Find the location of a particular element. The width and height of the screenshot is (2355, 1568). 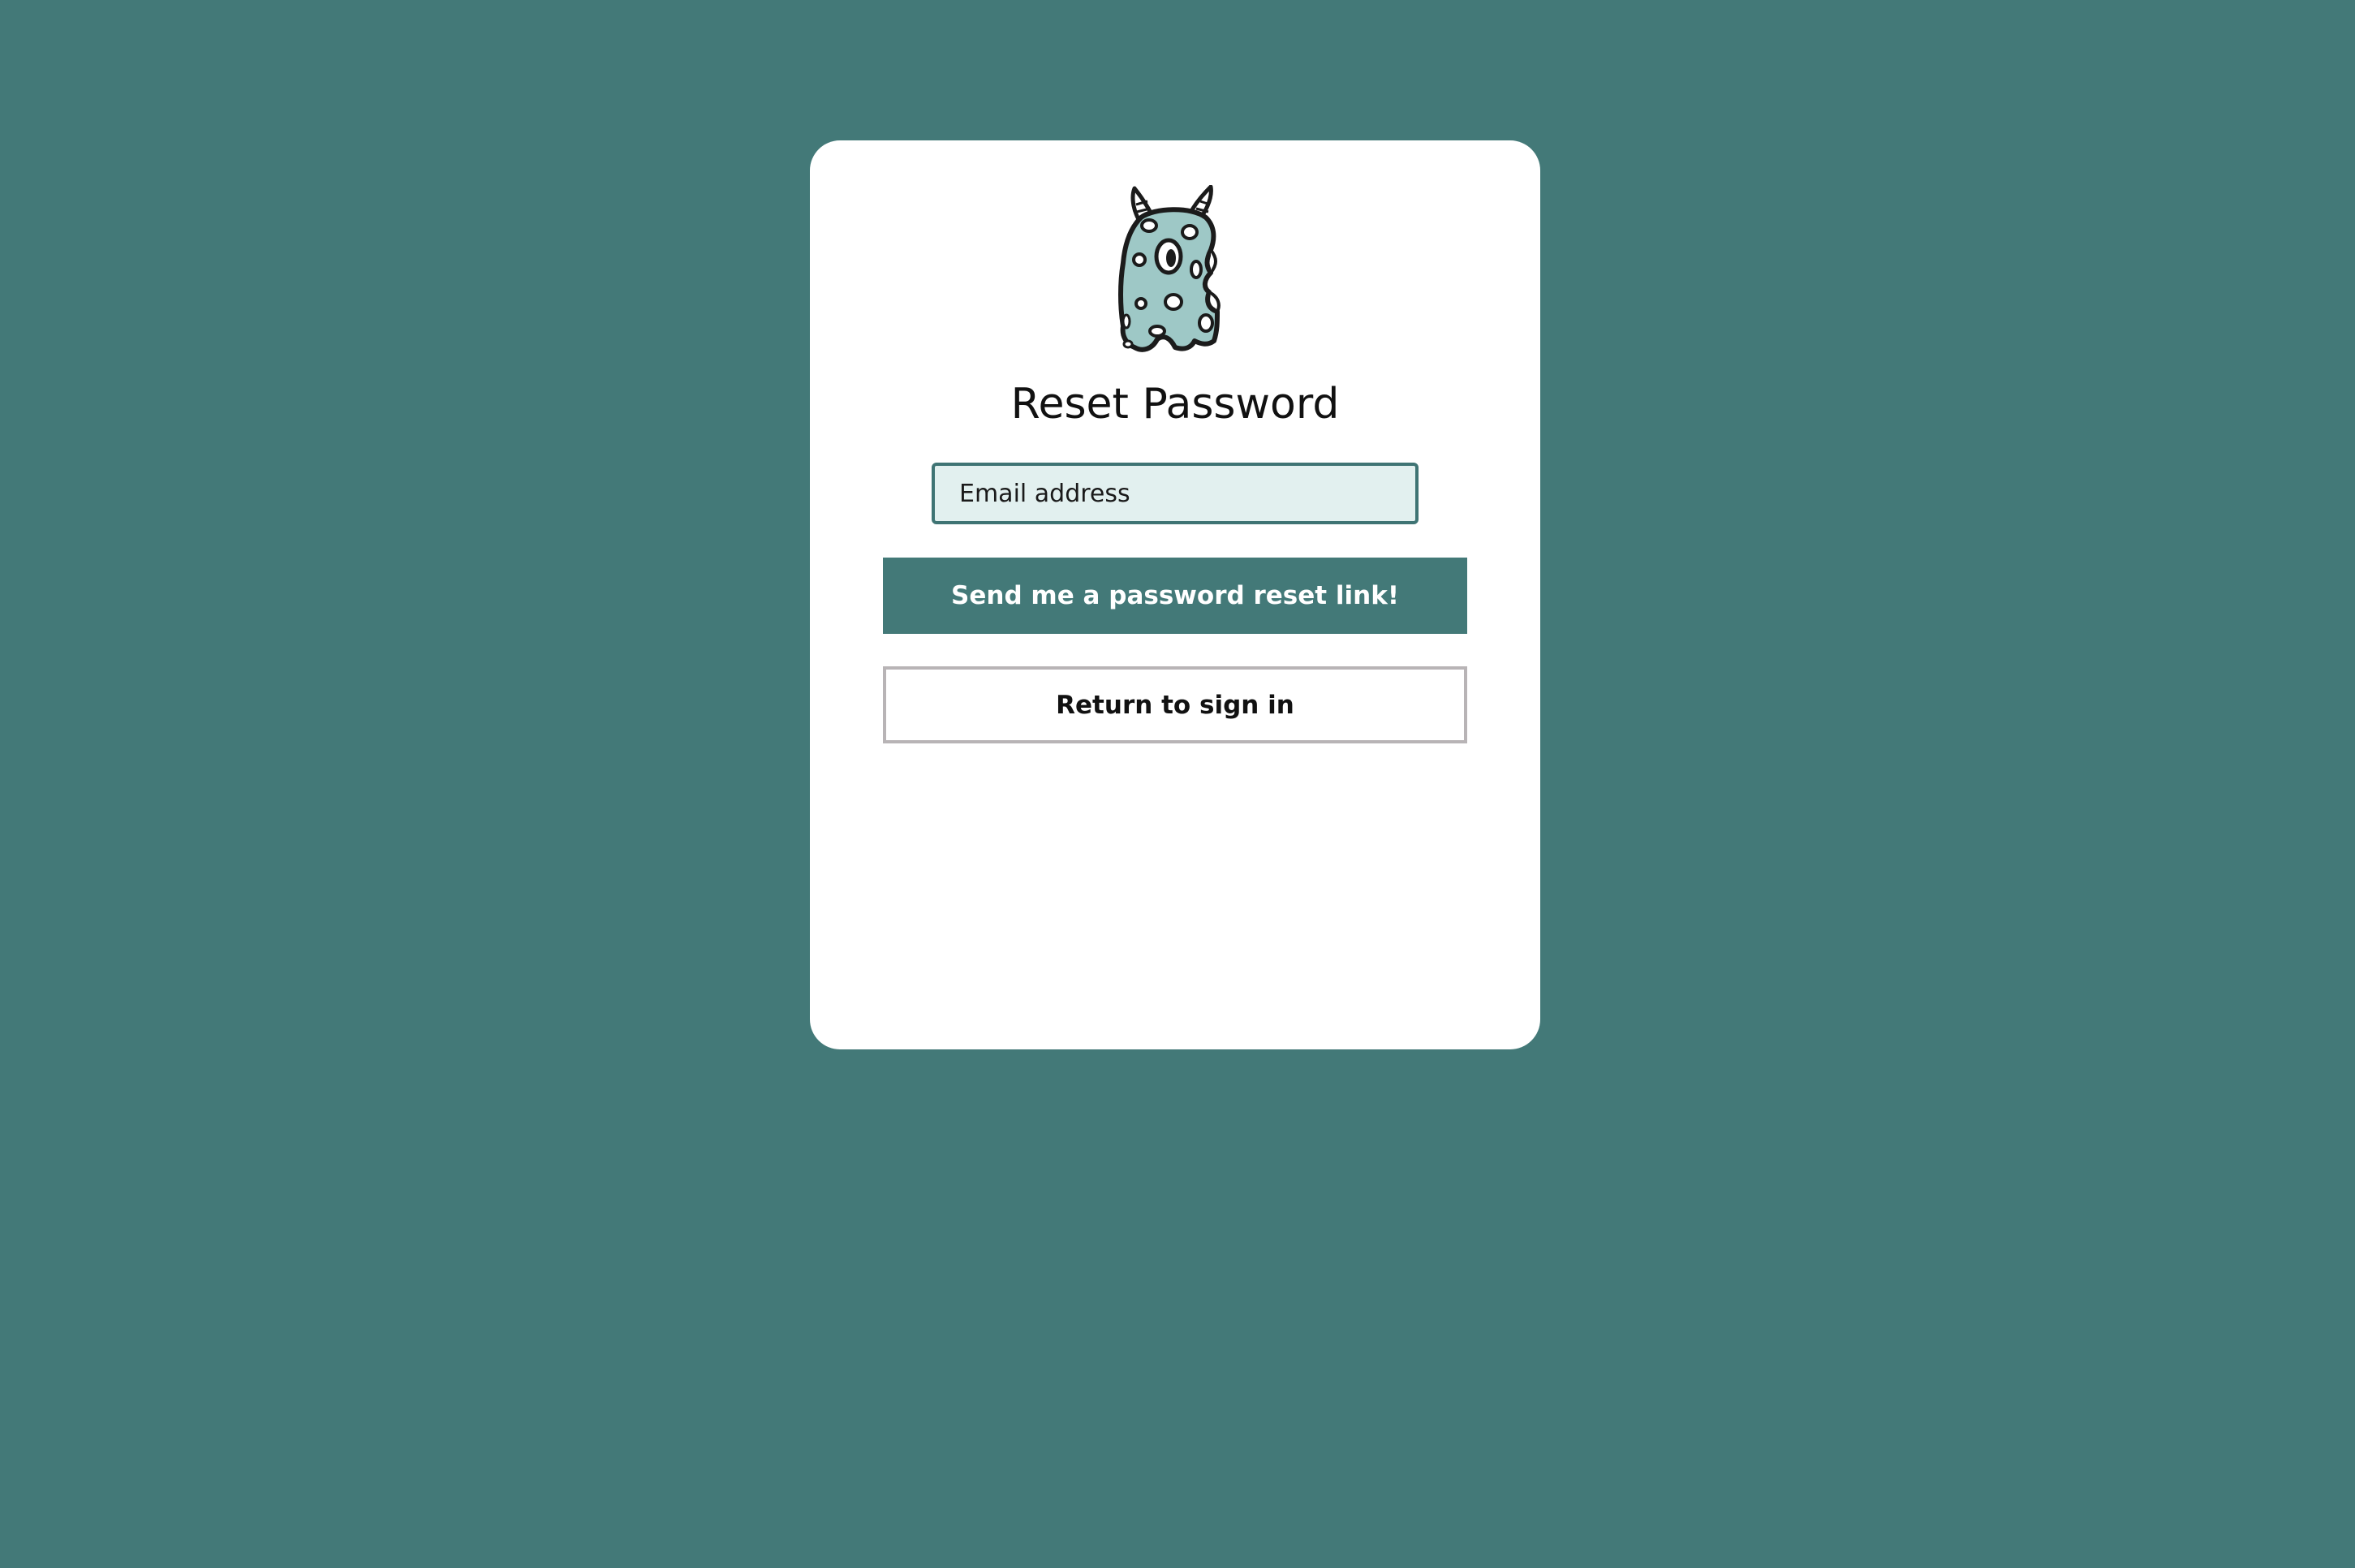

email-field is located at coordinates (1175, 494).